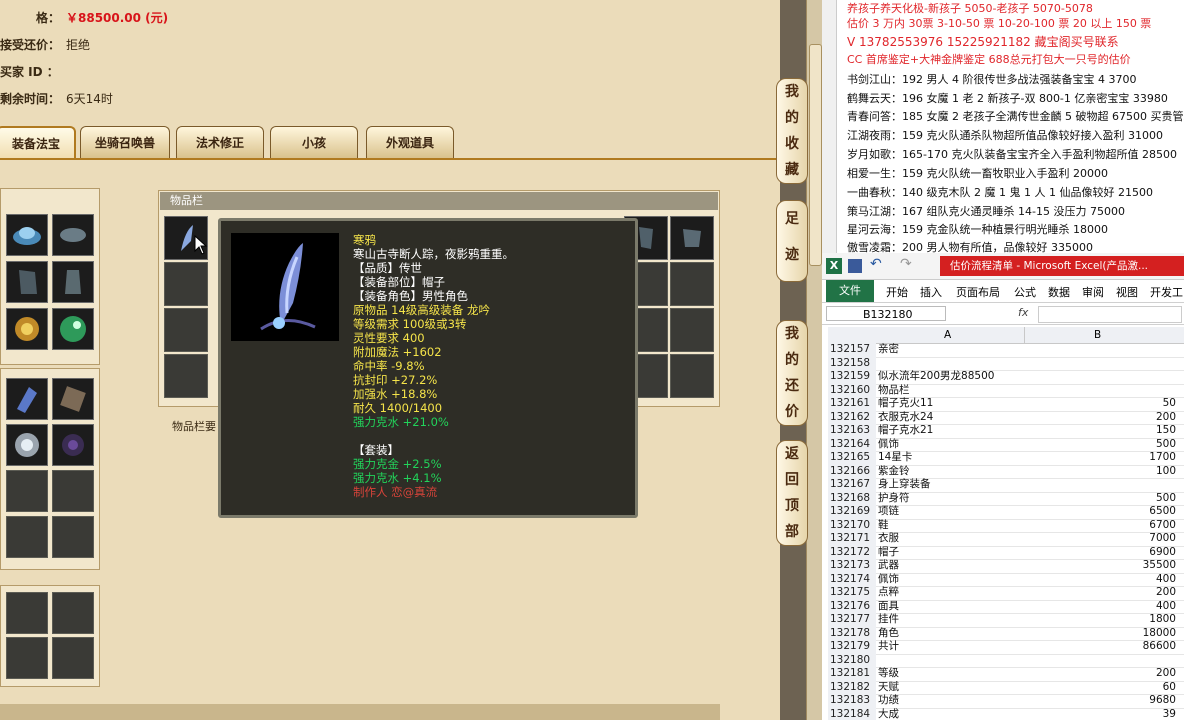 The width and height of the screenshot is (1184, 720). What do you see at coordinates (1102, 634) in the screenshot?
I see `cell-b: 18000` at bounding box center [1102, 634].